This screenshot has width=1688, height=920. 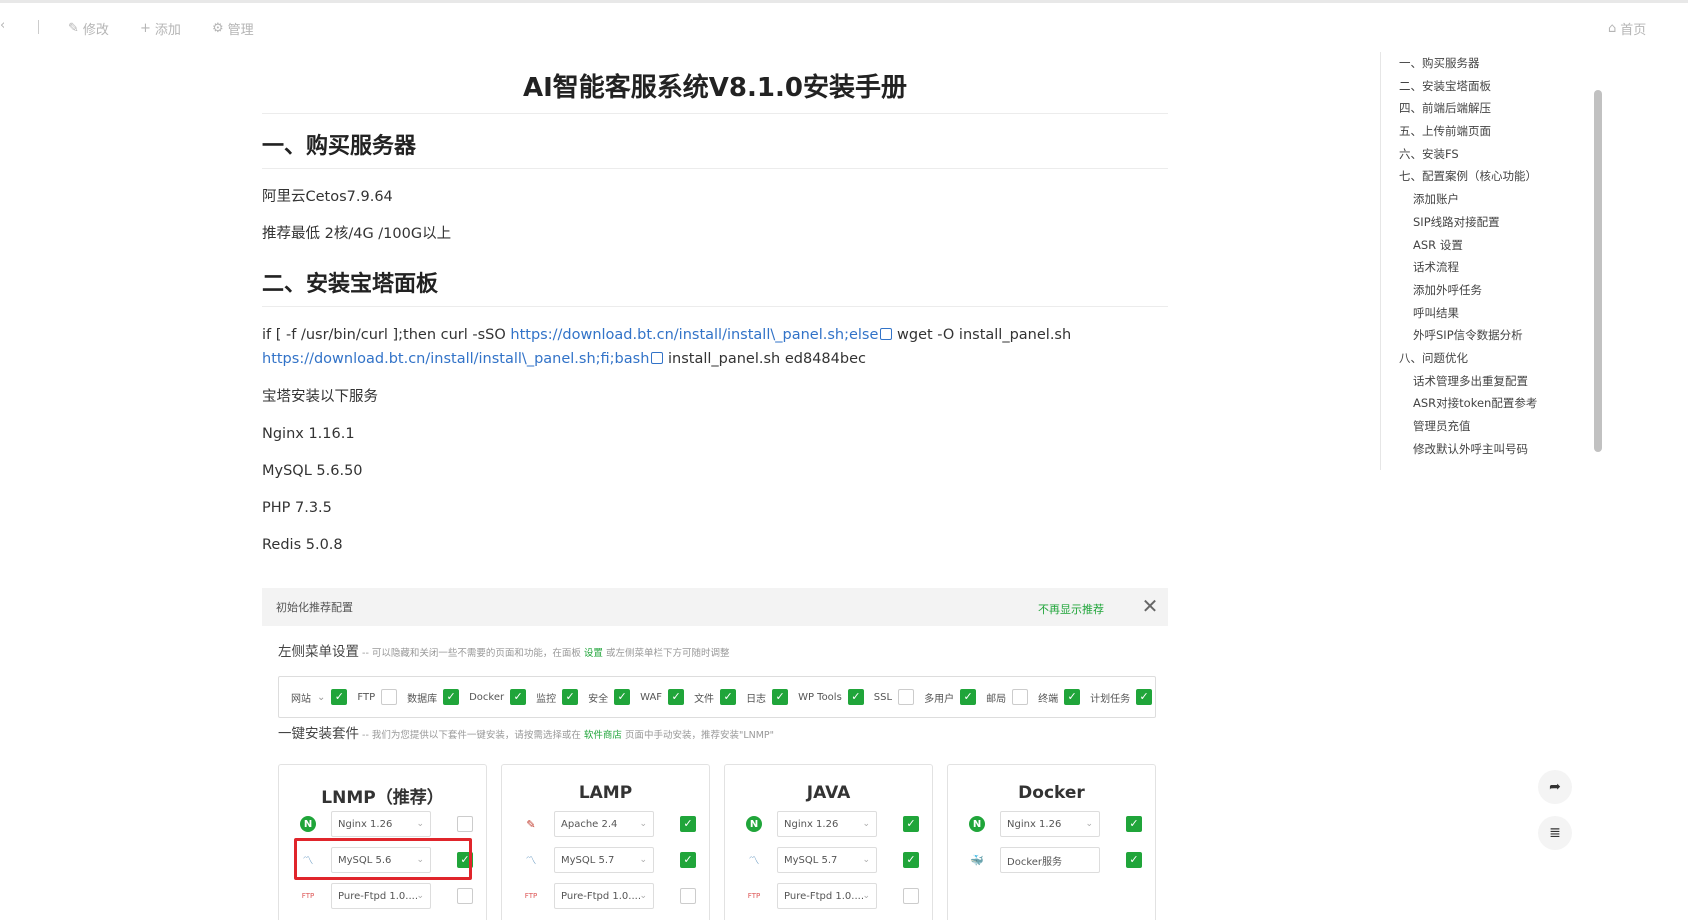 What do you see at coordinates (1477, 335) in the screenshot?
I see `toc-item: 外呼SIP信令数据分析` at bounding box center [1477, 335].